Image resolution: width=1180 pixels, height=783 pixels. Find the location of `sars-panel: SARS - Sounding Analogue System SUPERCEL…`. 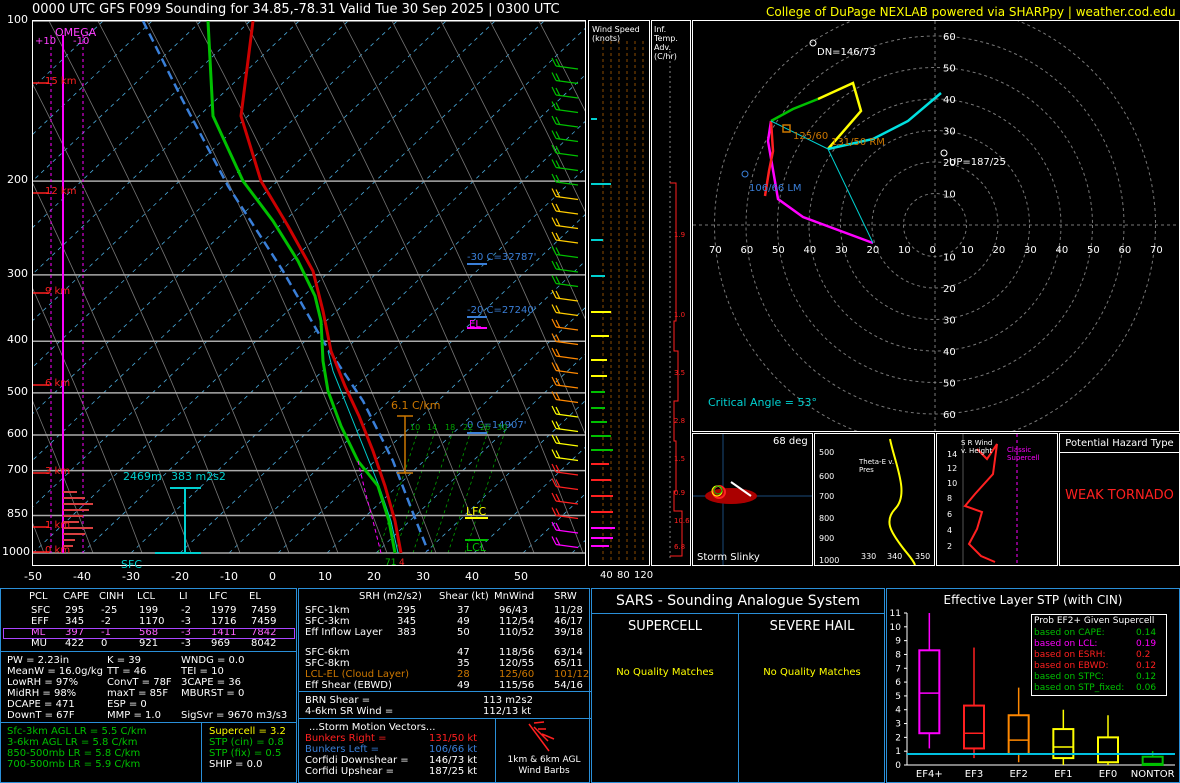

sars-panel: SARS - Sounding Analogue System SUPERCEL… is located at coordinates (738, 685).